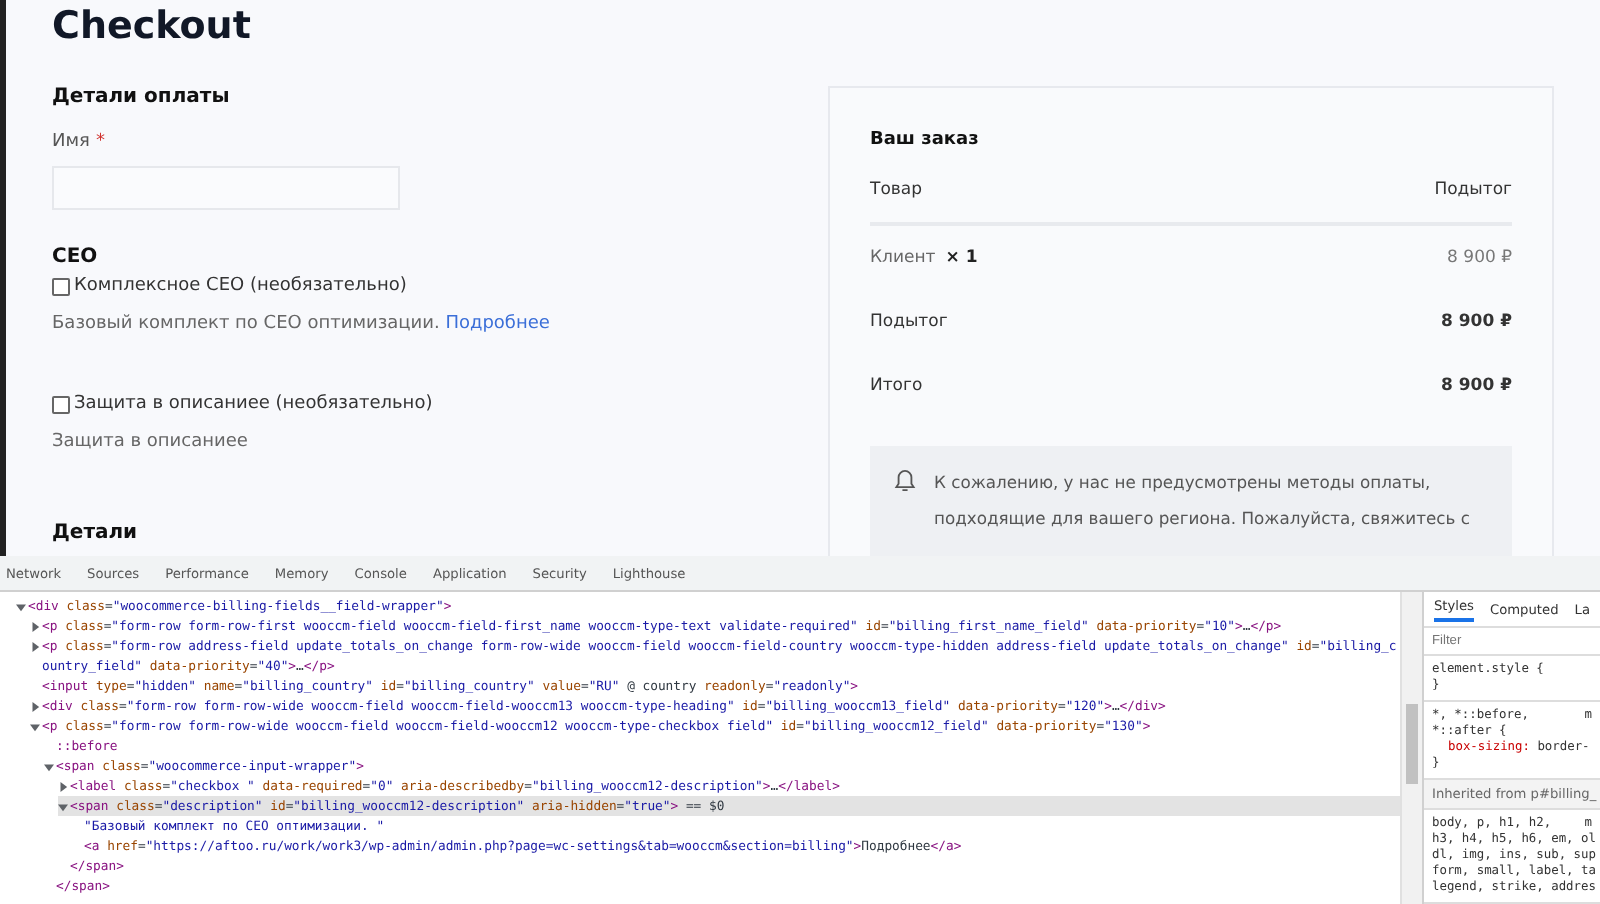  Describe the element at coordinates (76, 257) in the screenshot. I see `section-heading: СЕО` at that location.